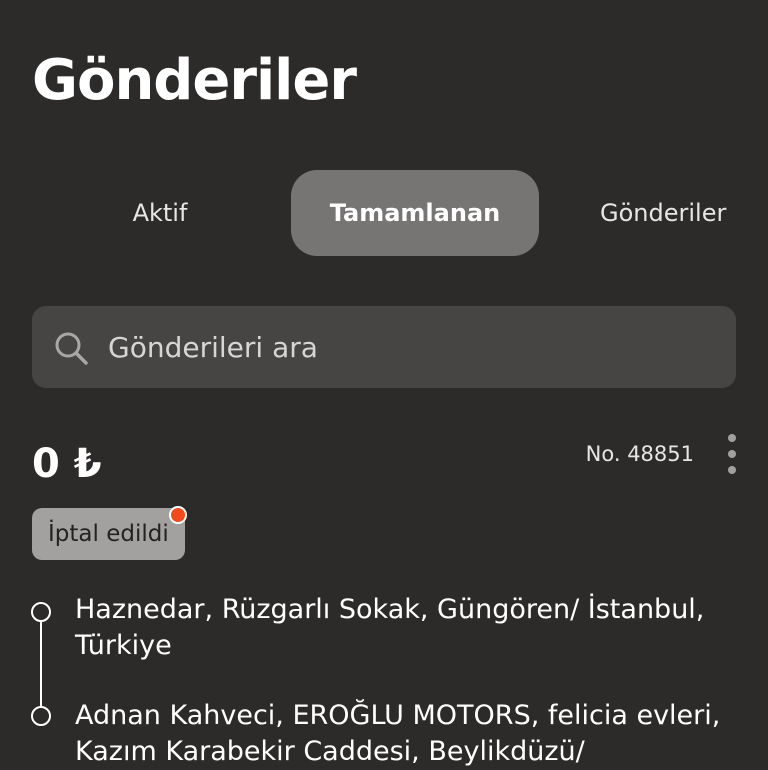 This screenshot has height=770, width=768. I want to click on page-title: Gönderiler, so click(194, 80).